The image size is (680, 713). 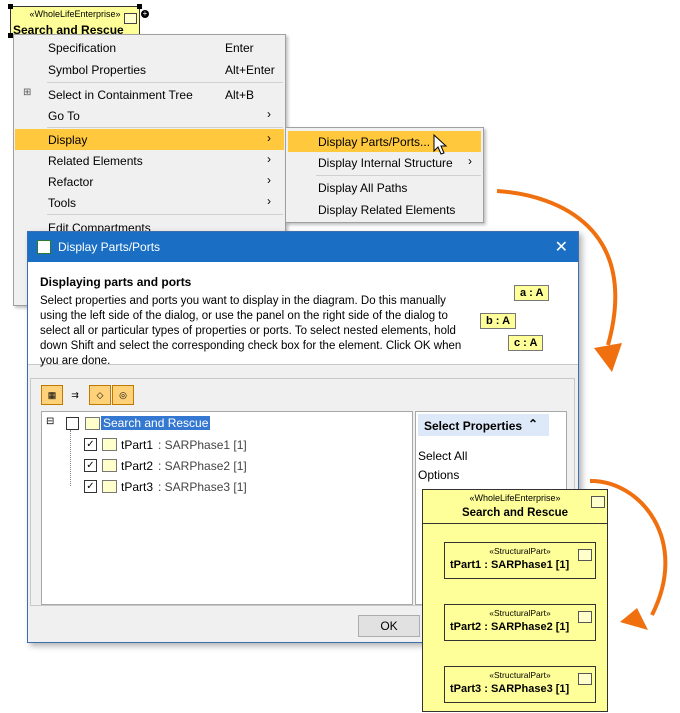 I want to click on part-shape: «StructuralPart» tPart3 : SARPhase3 [1], so click(x=520, y=684).